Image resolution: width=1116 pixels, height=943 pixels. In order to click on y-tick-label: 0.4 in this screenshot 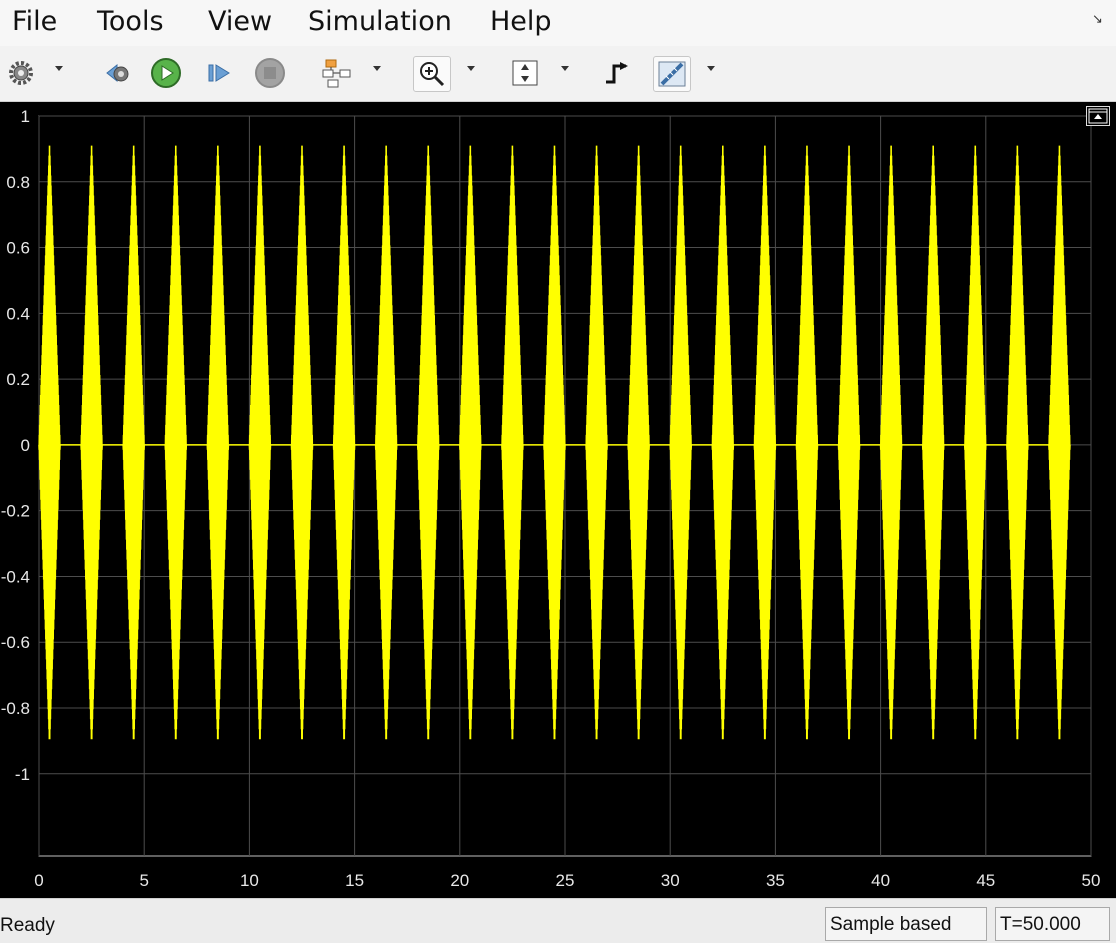, I will do `click(18, 313)`.